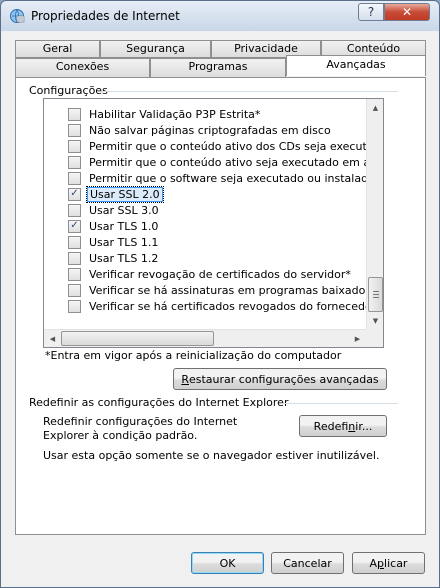 The image size is (440, 588). Describe the element at coordinates (124, 210) in the screenshot. I see `setting-label: Usar SSL 3.0` at that location.